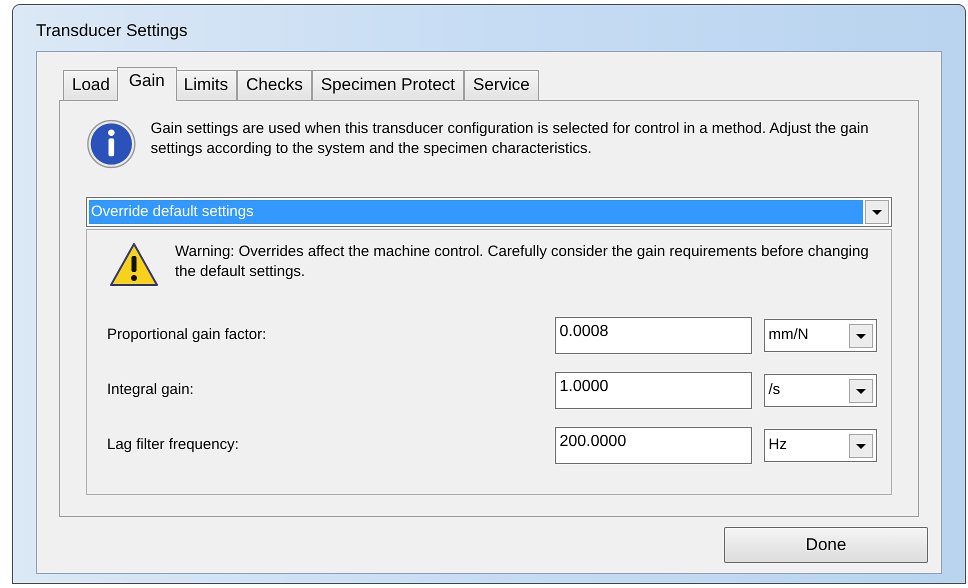 The height and width of the screenshot is (588, 968). What do you see at coordinates (146, 84) in the screenshot?
I see `tab: Gain` at bounding box center [146, 84].